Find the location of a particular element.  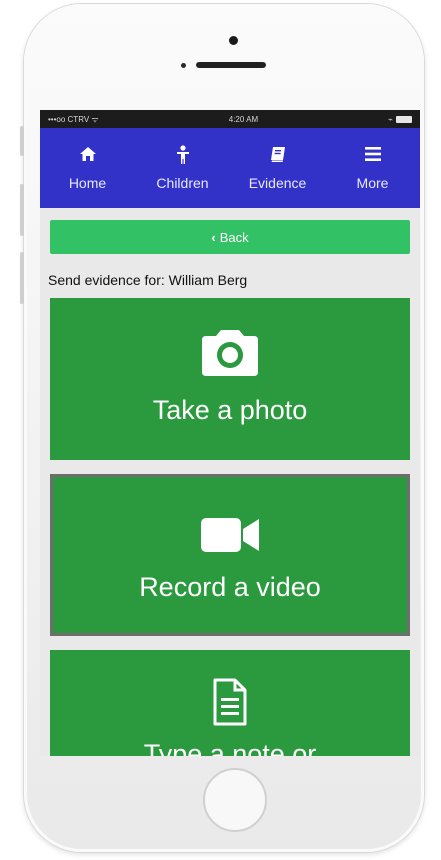

back-label: Back is located at coordinates (234, 237).